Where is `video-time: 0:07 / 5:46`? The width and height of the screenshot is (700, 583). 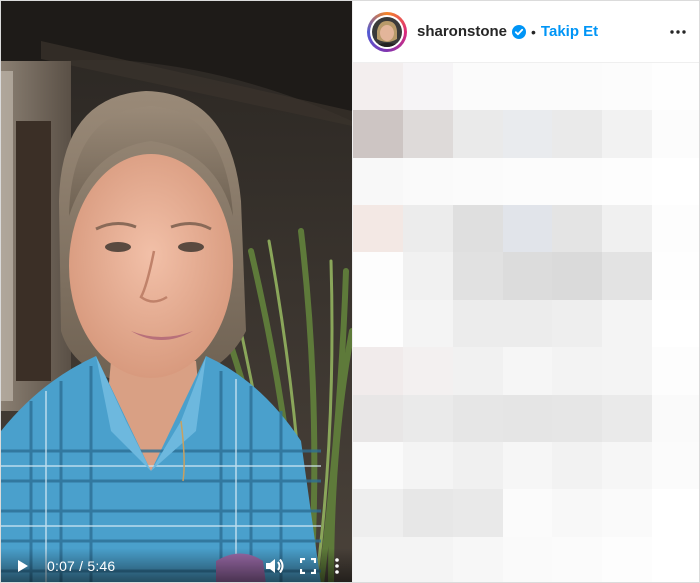
video-time: 0:07 / 5:46 is located at coordinates (81, 566).